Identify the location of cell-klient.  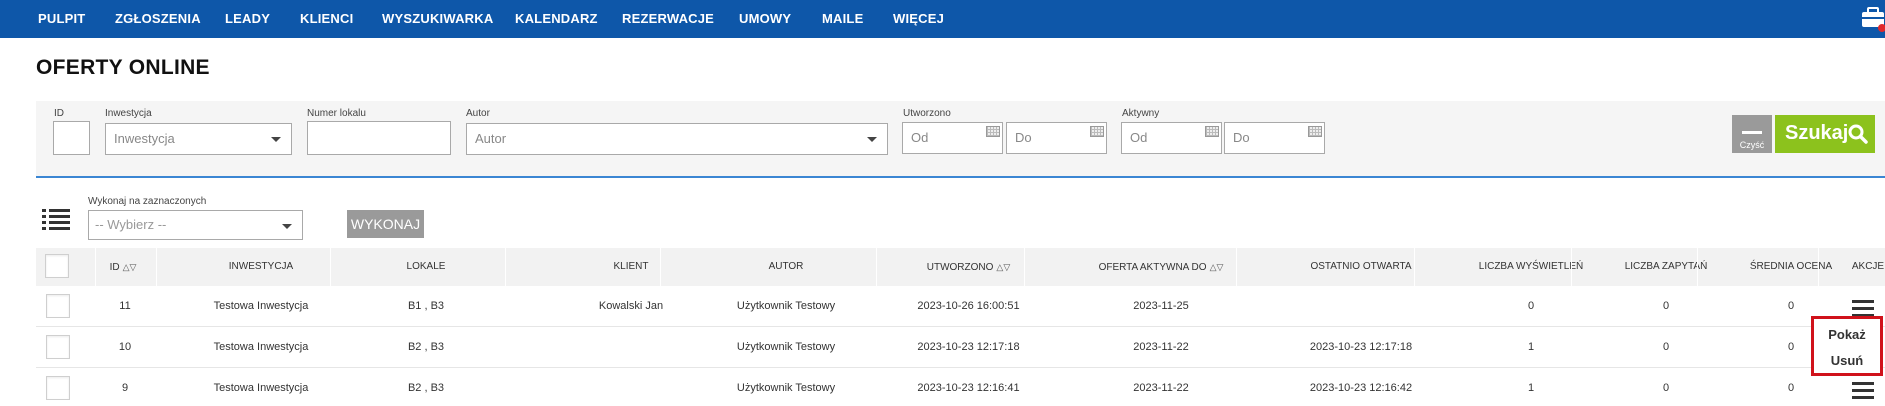
(631, 387).